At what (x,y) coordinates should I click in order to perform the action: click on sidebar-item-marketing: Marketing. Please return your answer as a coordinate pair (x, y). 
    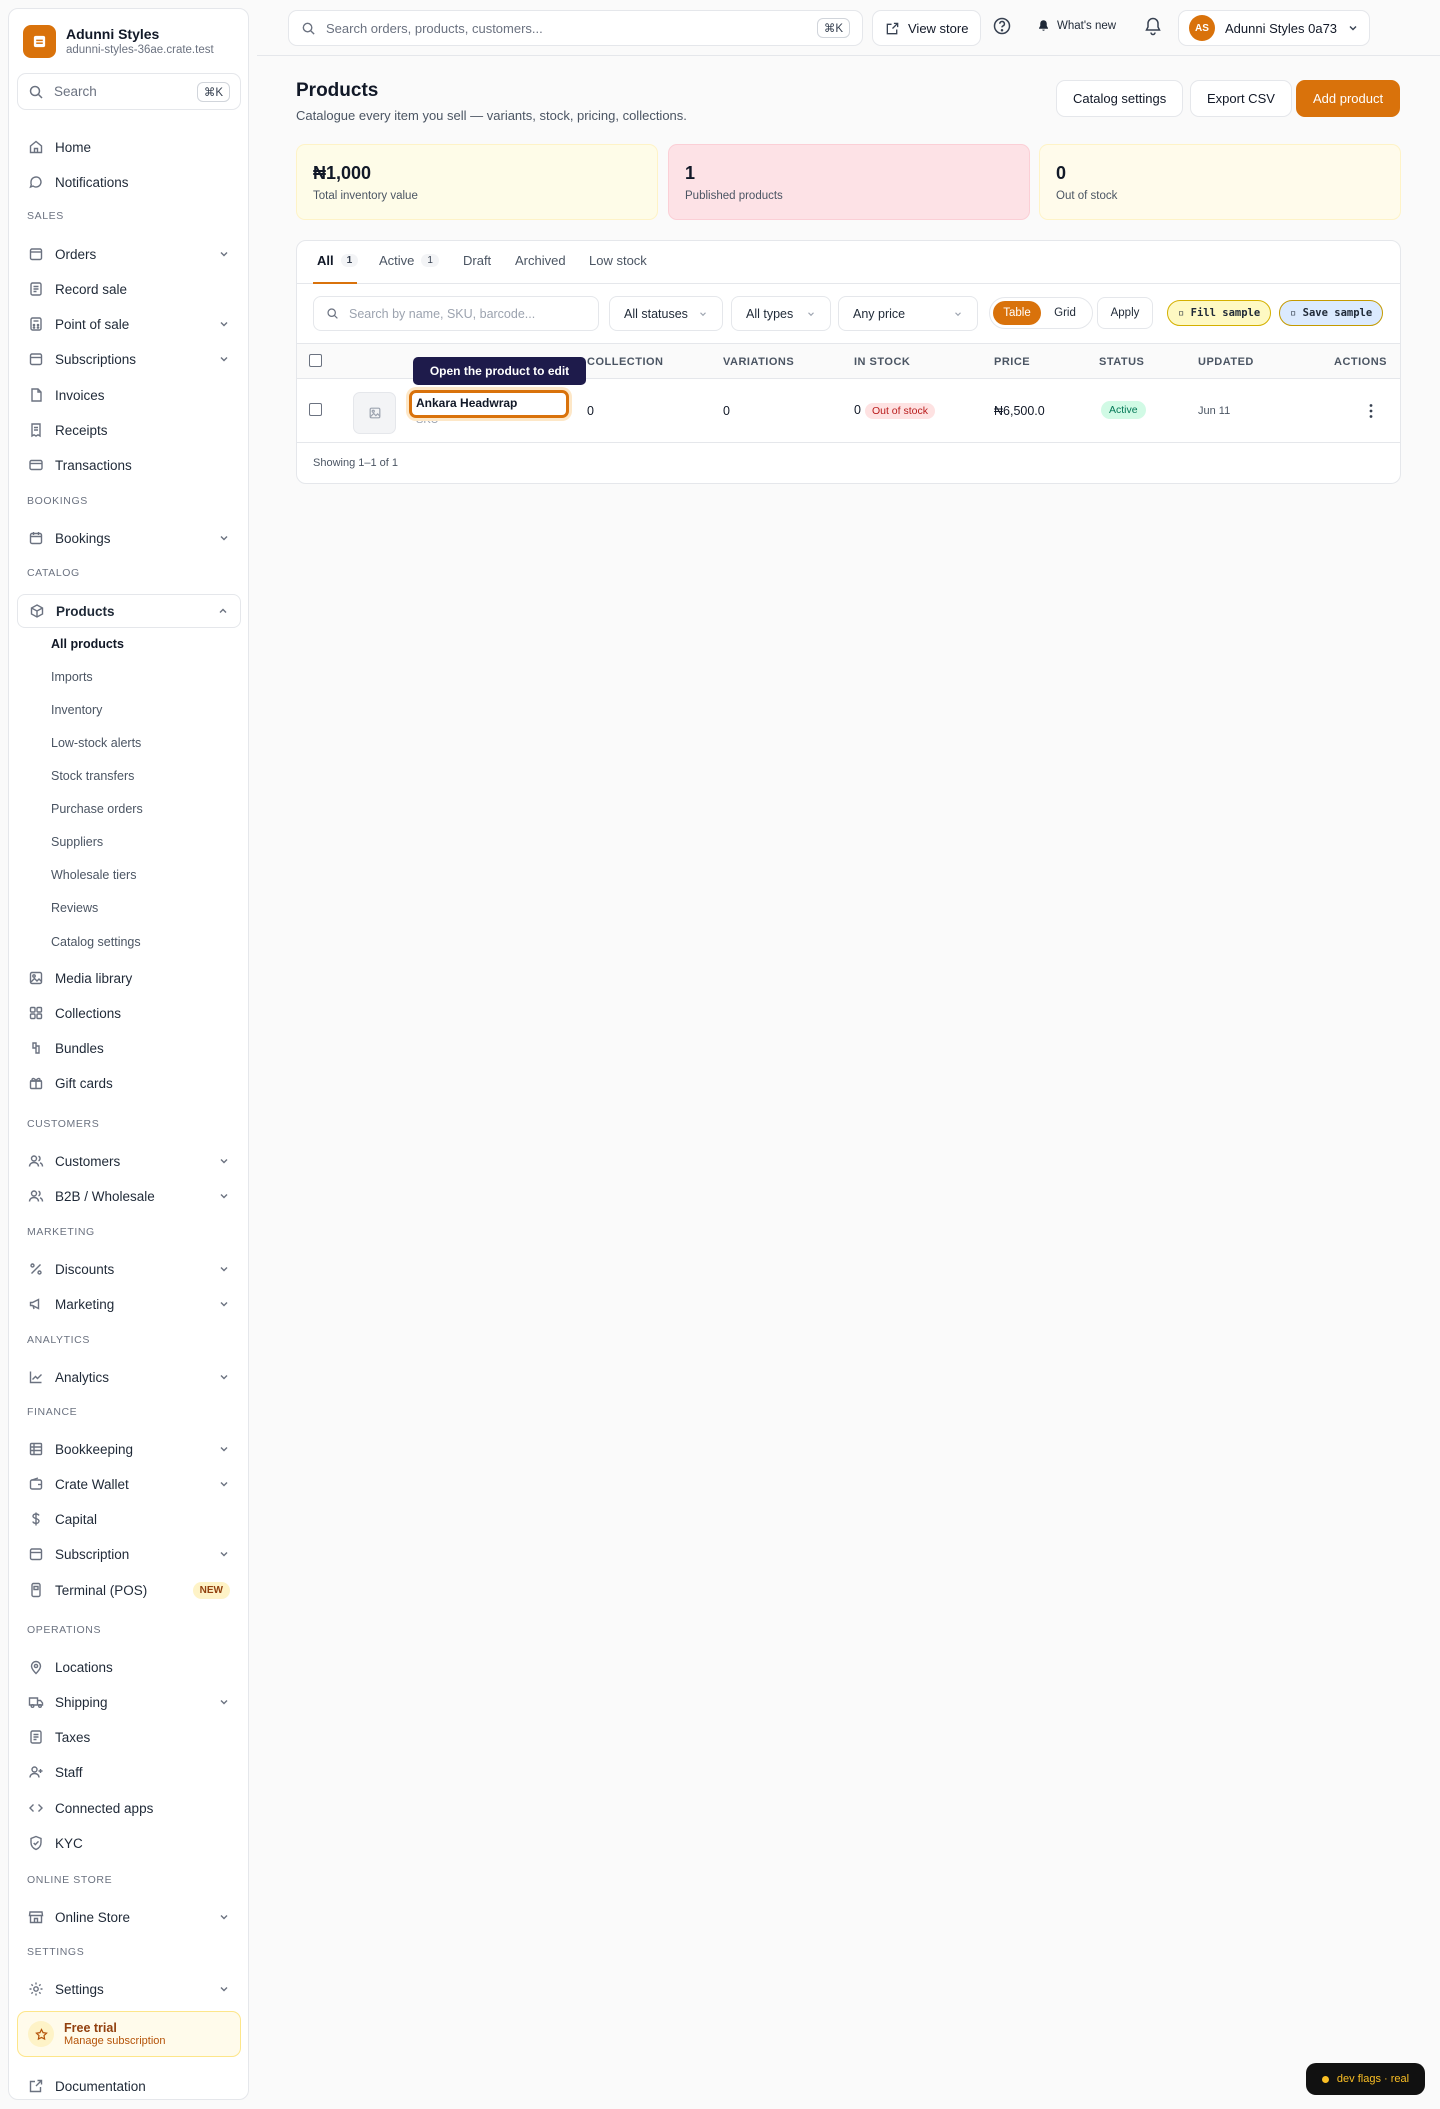
    Looking at the image, I should click on (129, 1304).